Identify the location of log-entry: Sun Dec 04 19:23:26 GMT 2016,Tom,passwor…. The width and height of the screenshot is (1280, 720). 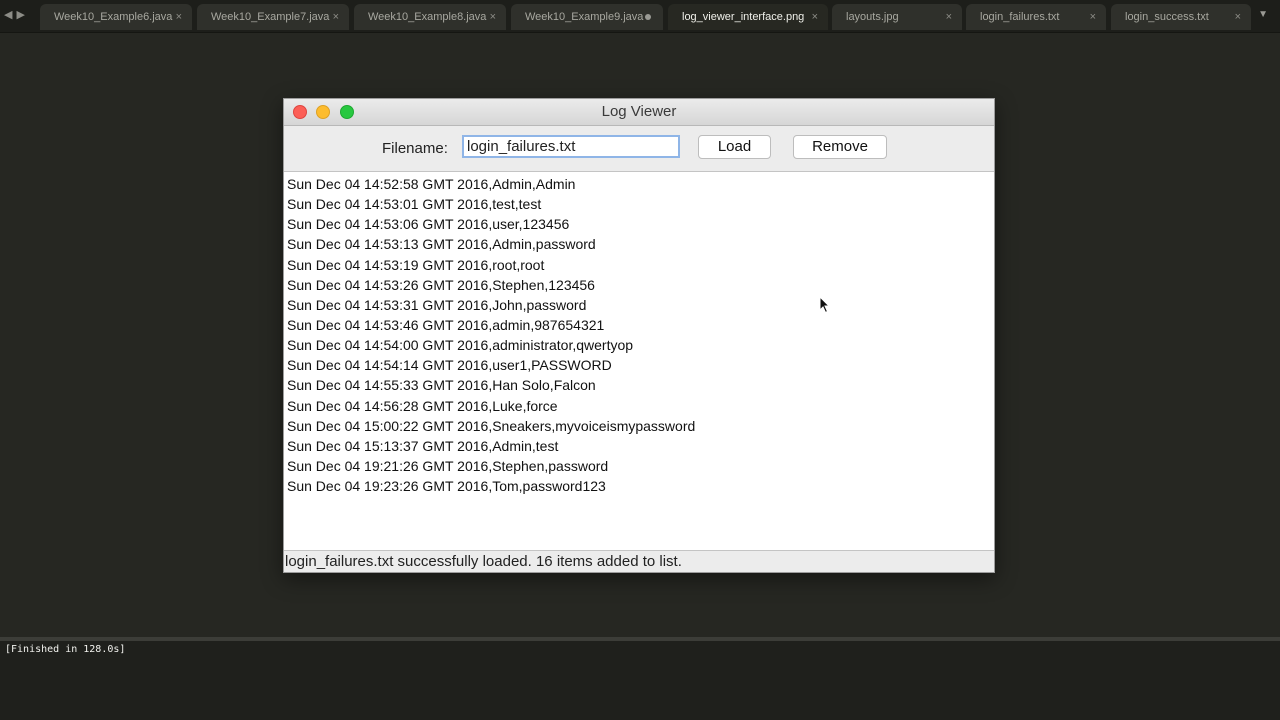
(639, 486).